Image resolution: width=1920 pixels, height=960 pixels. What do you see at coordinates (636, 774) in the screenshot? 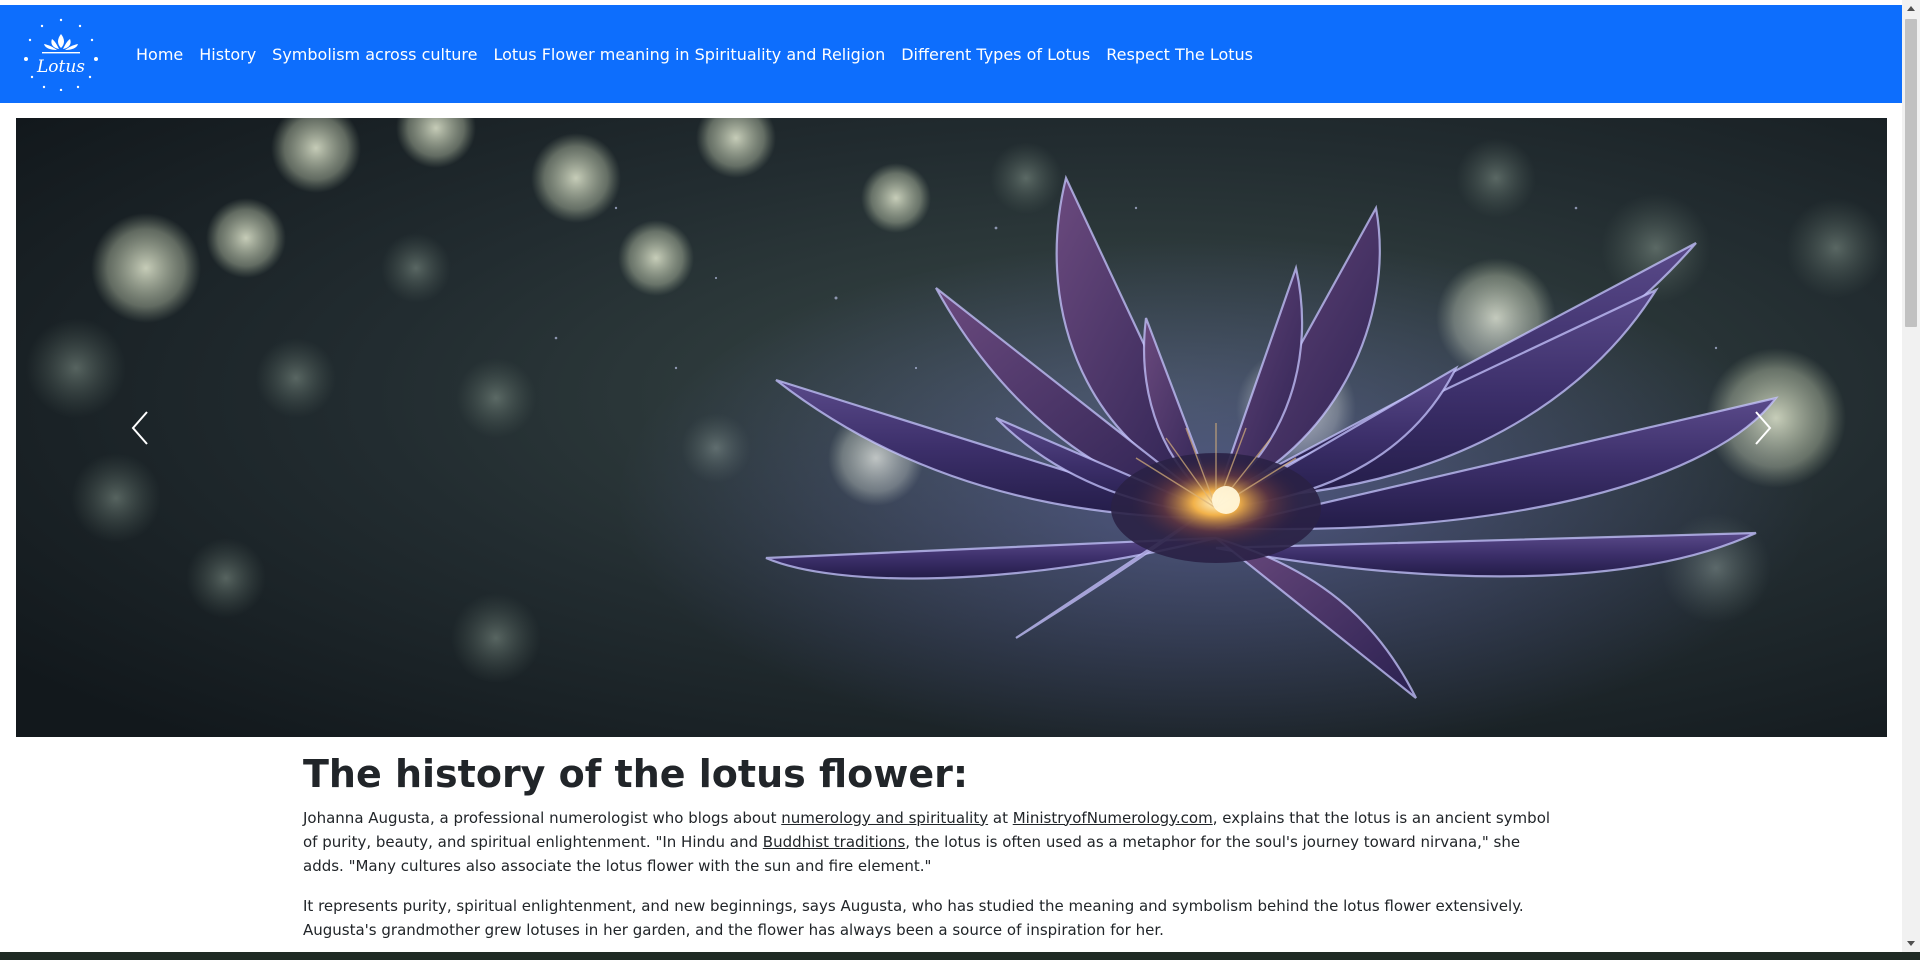
I see `article-title: The history of the lotus flower:` at bounding box center [636, 774].